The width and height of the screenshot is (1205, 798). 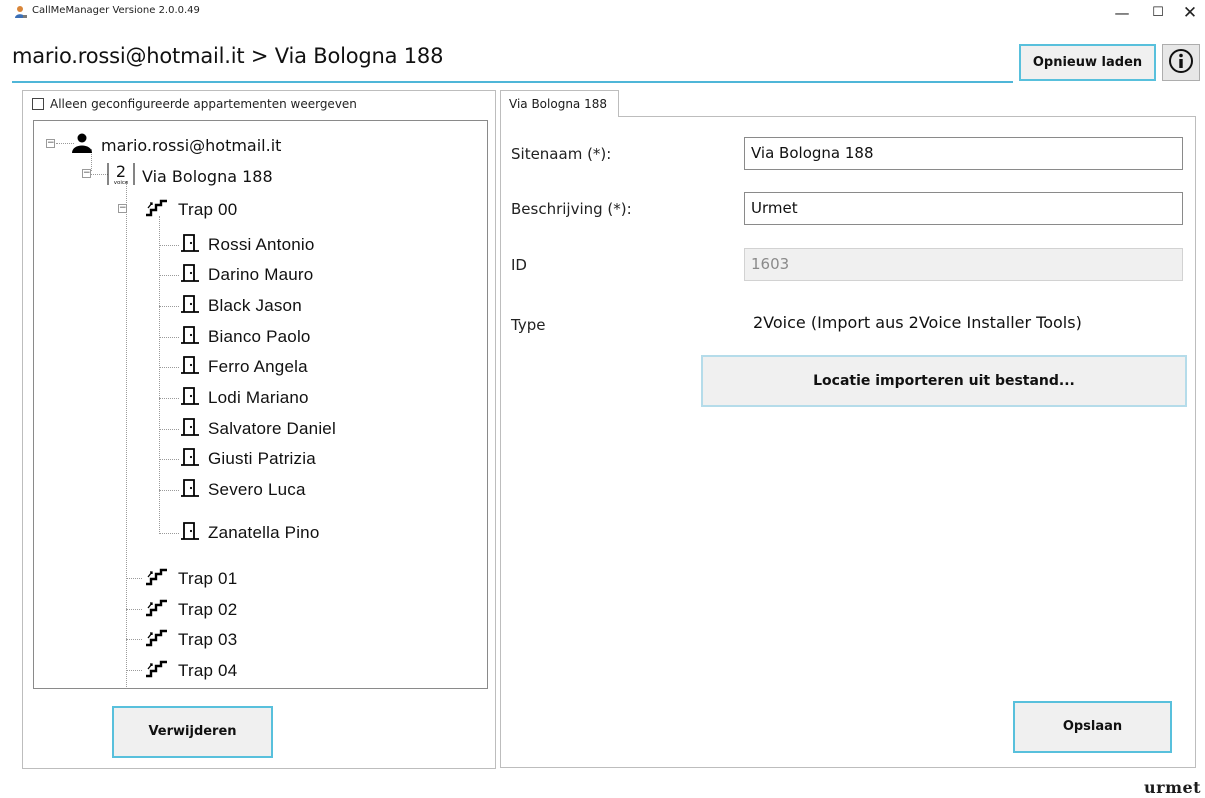 I want to click on person-icon, so click(x=82, y=145).